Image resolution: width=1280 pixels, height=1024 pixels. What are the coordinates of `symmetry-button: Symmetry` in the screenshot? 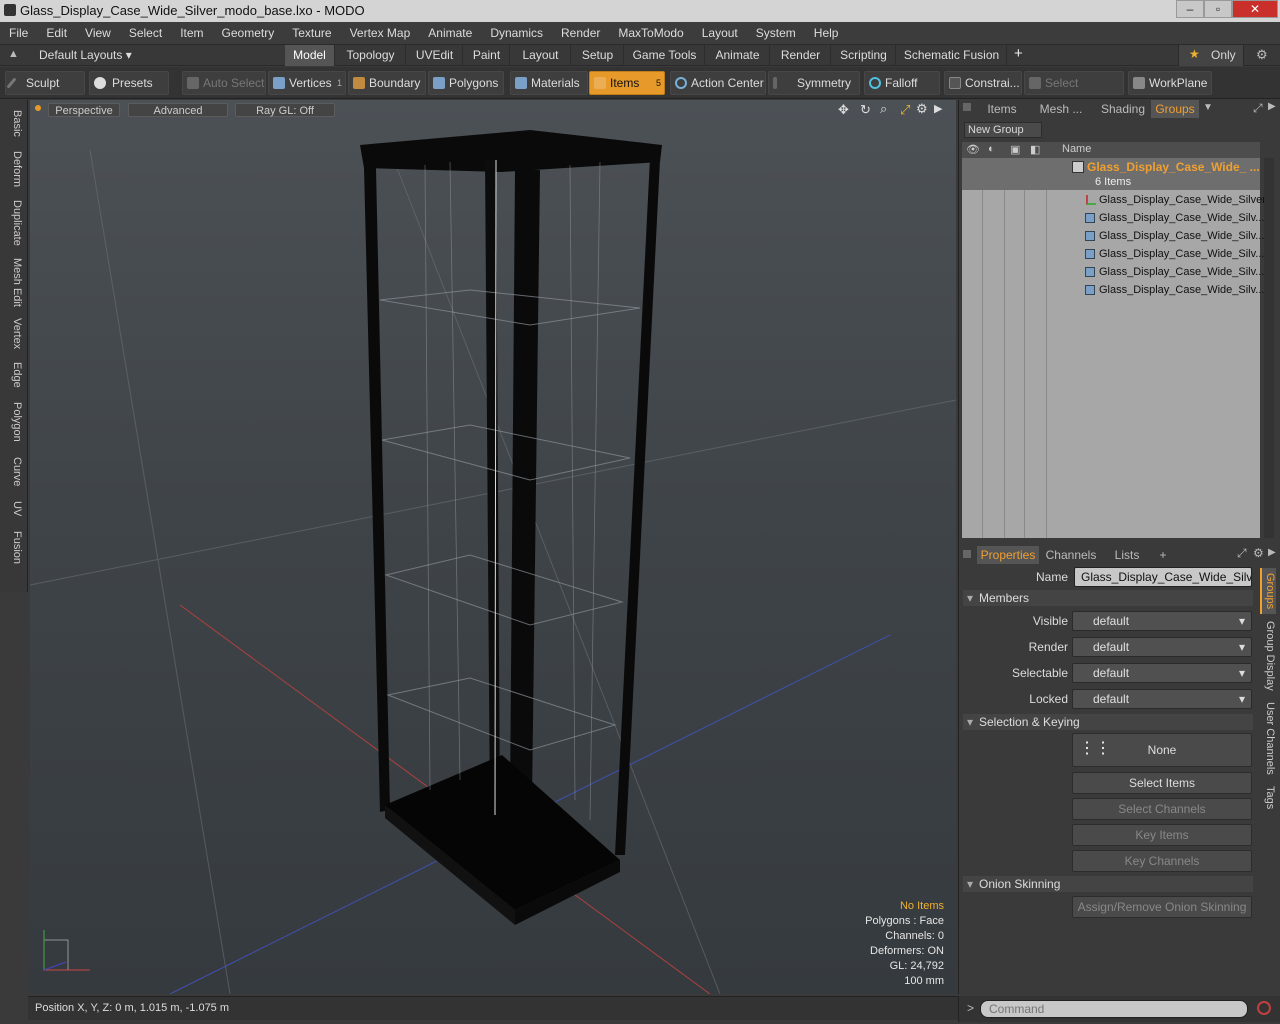 It's located at (814, 83).